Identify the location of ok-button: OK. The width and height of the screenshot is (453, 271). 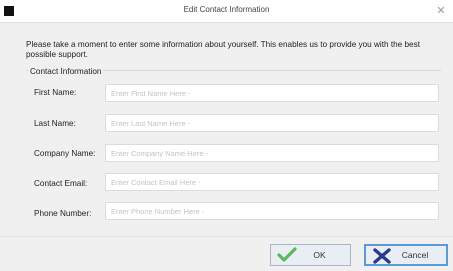
(310, 255).